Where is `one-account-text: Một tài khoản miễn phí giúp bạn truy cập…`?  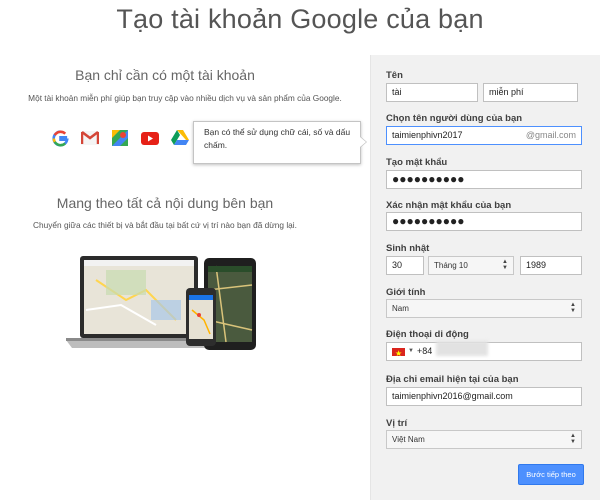
one-account-text: Một tài khoản miễn phí giúp bạn truy cập… is located at coordinates (185, 98).